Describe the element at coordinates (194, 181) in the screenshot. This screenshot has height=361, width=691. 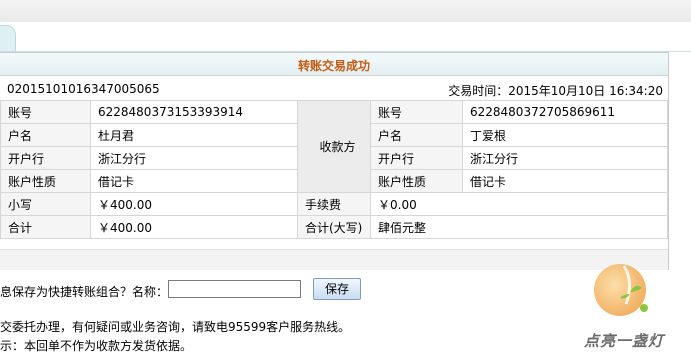
I see `payer-type: 借记卡` at that location.